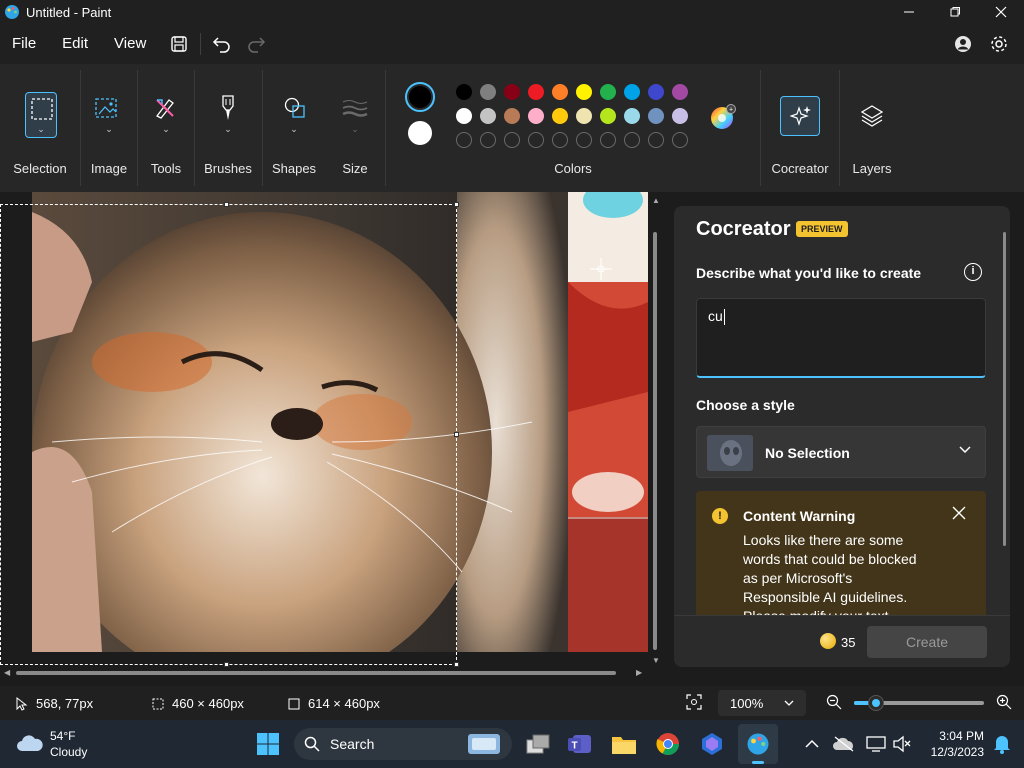  I want to click on cocreator-group: Cocreator, so click(800, 128).